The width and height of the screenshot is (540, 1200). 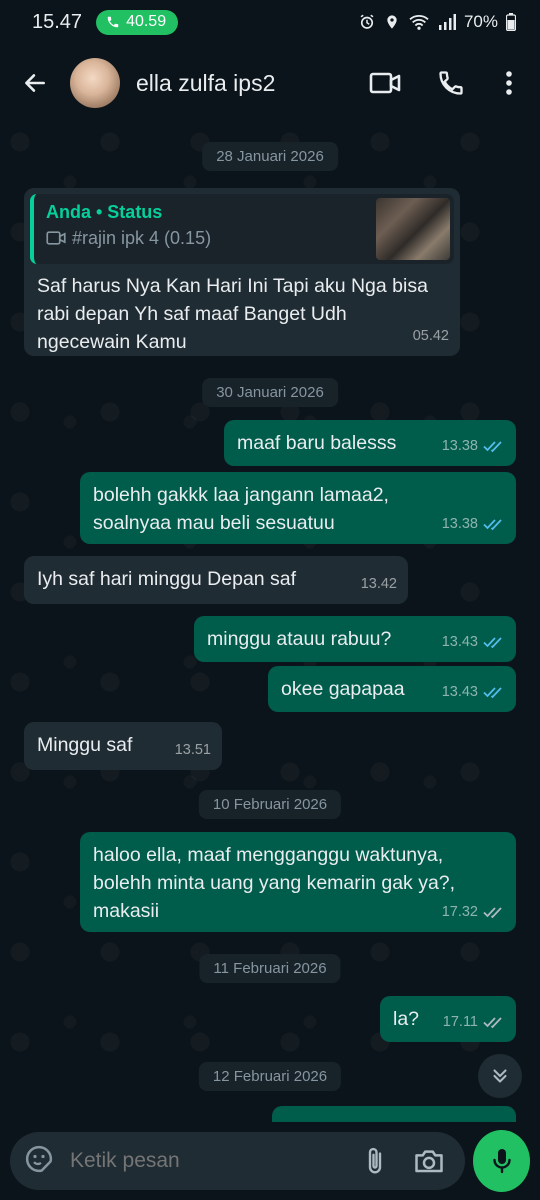 What do you see at coordinates (392, 689) in the screenshot?
I see `message-outgoing: okee gapapaa 13.43` at bounding box center [392, 689].